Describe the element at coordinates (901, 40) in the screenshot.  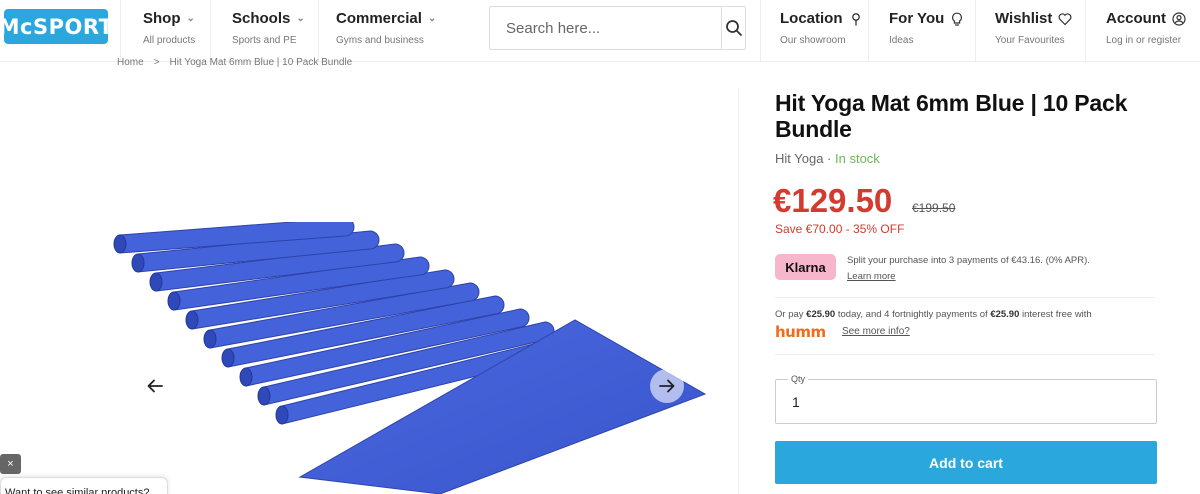
I see `nav-for-you-sub: Ideas` at that location.